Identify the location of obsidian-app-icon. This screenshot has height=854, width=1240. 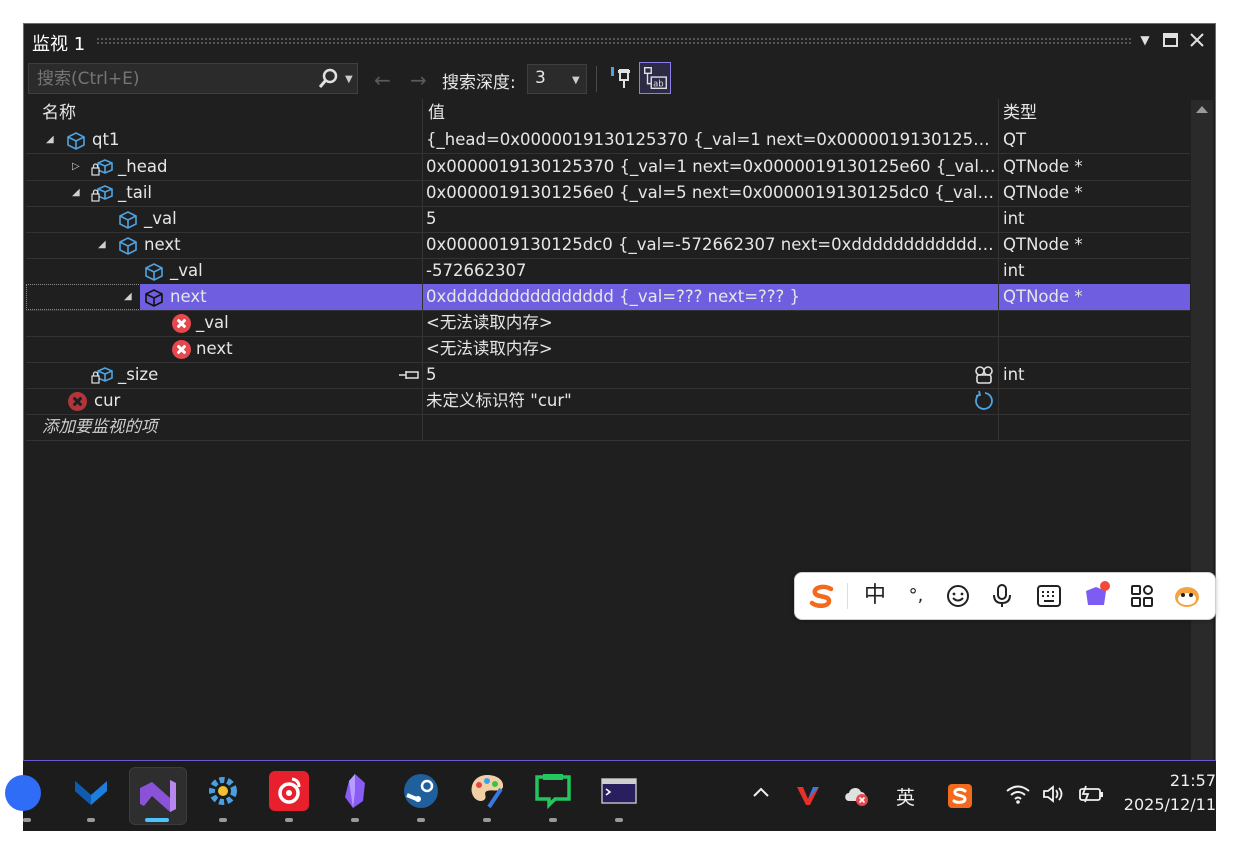
(355, 791).